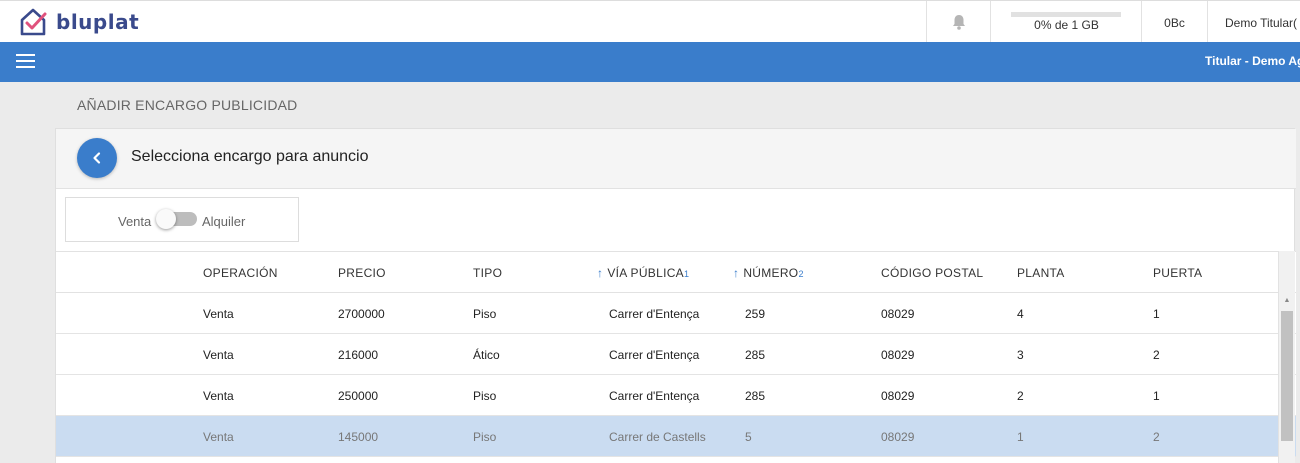  Describe the element at coordinates (25, 61) in the screenshot. I see `hamburger-menu-icon` at that location.